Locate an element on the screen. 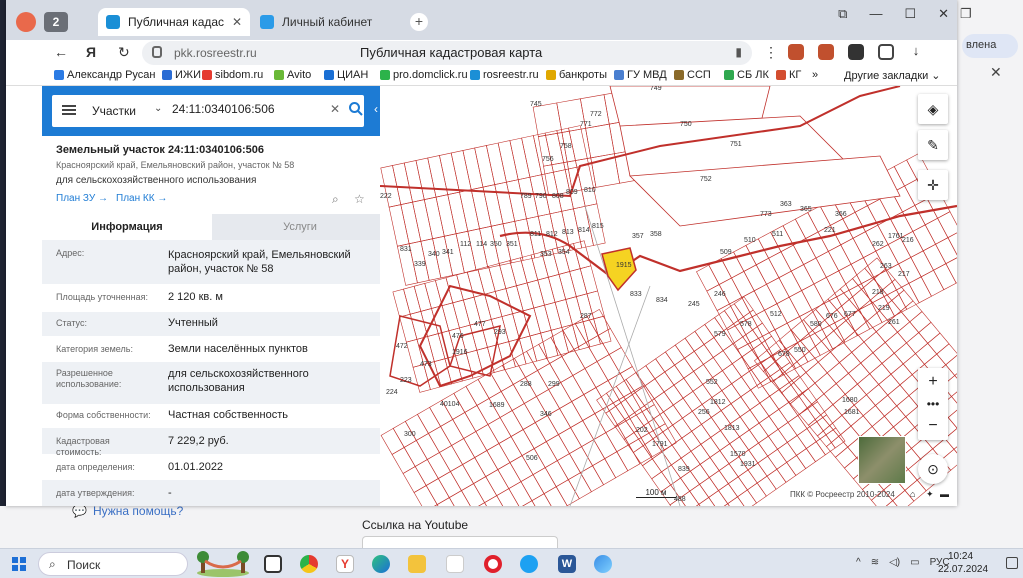 Image resolution: width=1023 pixels, height=578 pixels. opera-icon is located at coordinates (493, 564).